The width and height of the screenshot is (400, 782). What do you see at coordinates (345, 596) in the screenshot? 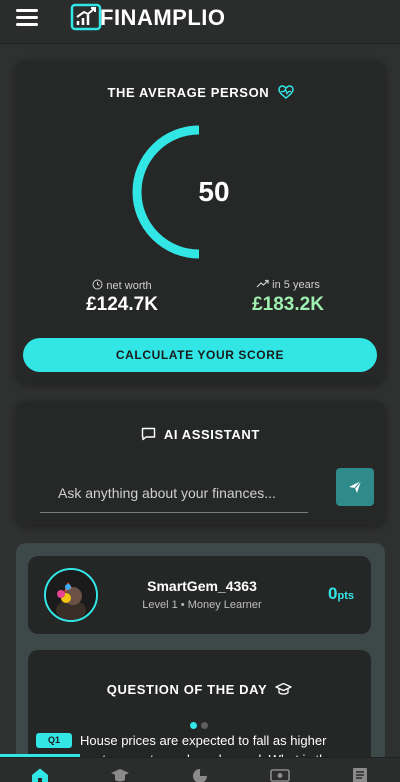
I see `points-unit: pts` at bounding box center [345, 596].